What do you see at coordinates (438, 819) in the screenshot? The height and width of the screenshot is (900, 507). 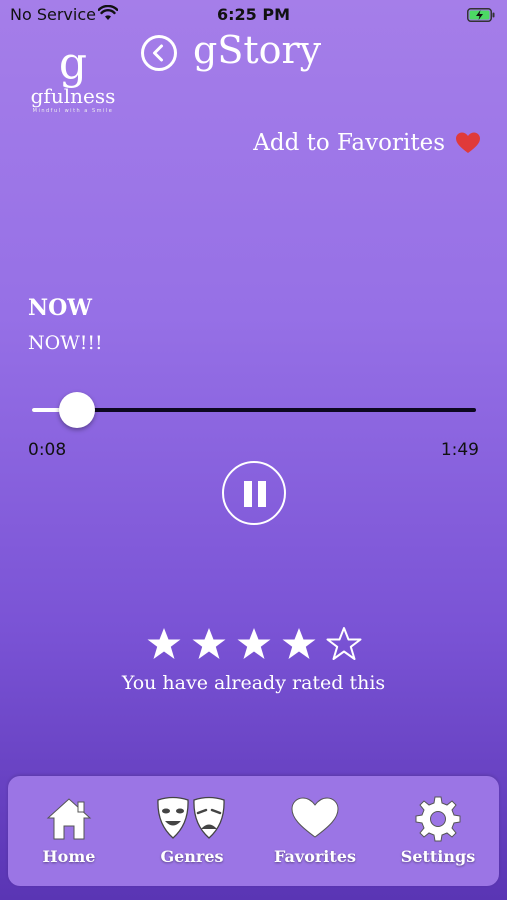 I see `gear-icon` at bounding box center [438, 819].